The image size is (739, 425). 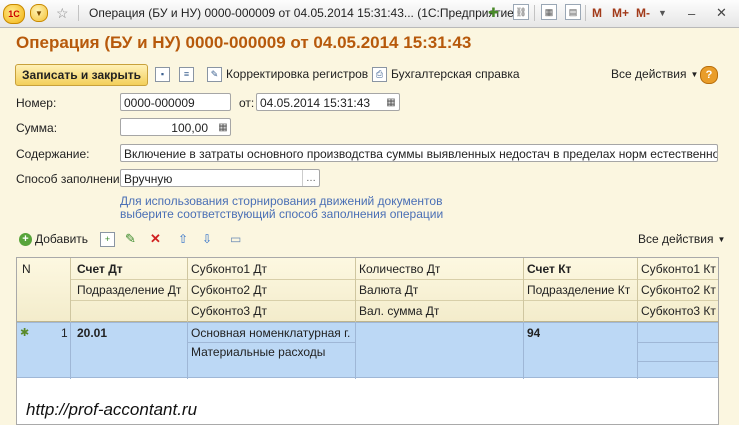 I want to click on add-icon: +, so click(x=25, y=239).